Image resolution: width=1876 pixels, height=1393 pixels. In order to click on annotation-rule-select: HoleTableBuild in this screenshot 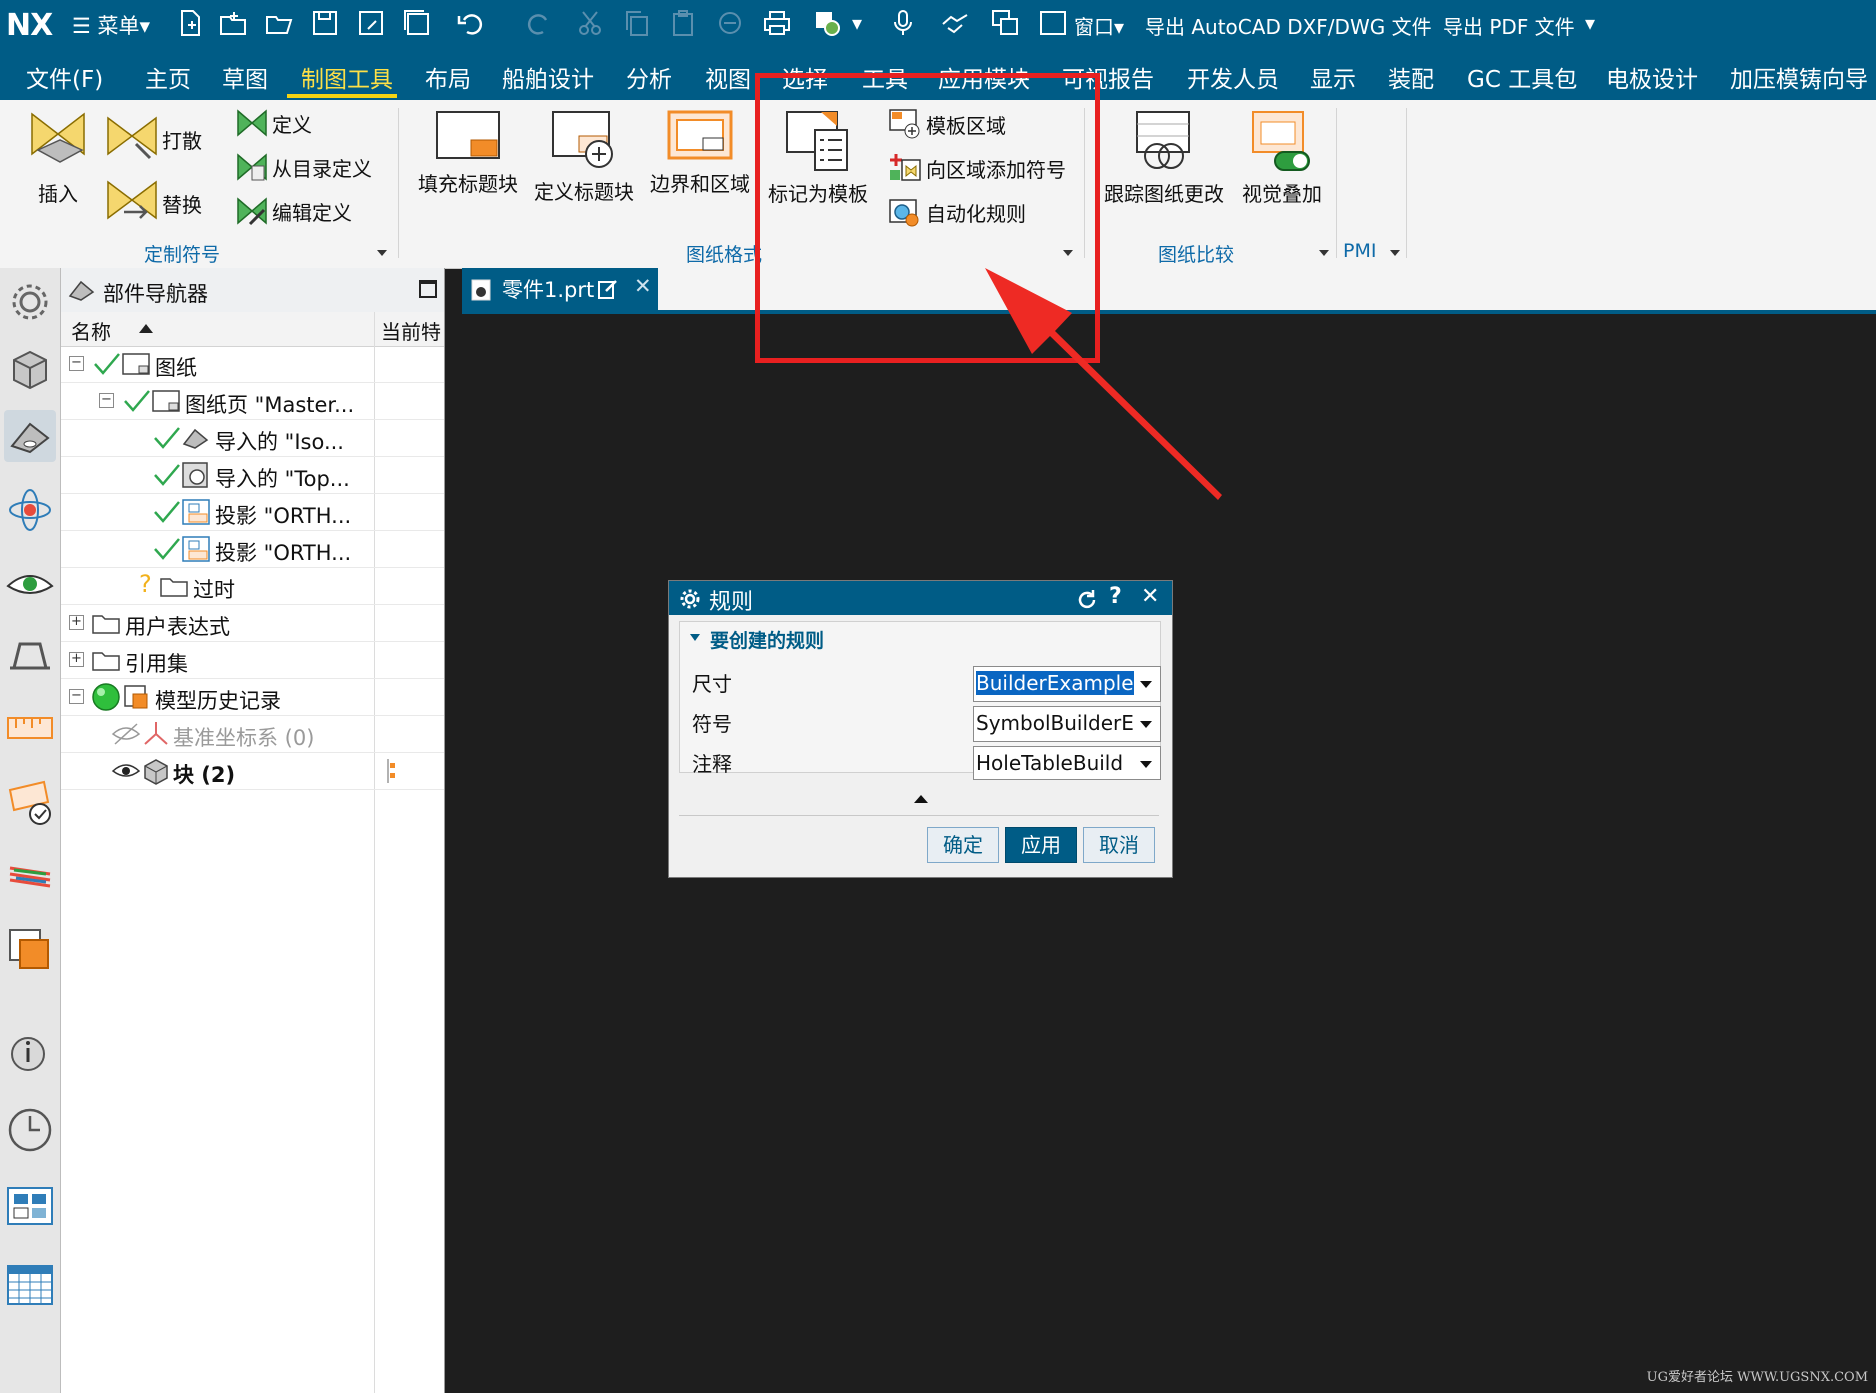, I will do `click(1067, 763)`.